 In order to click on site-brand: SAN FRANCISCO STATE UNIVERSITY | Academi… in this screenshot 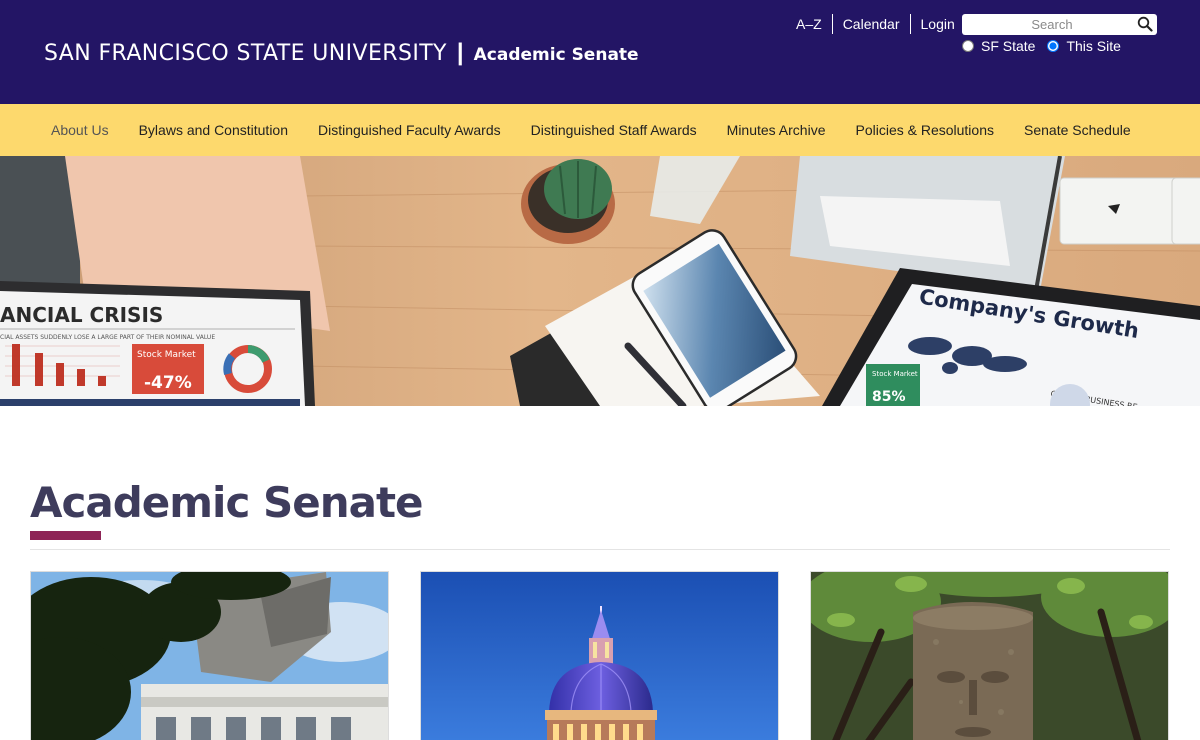, I will do `click(341, 53)`.